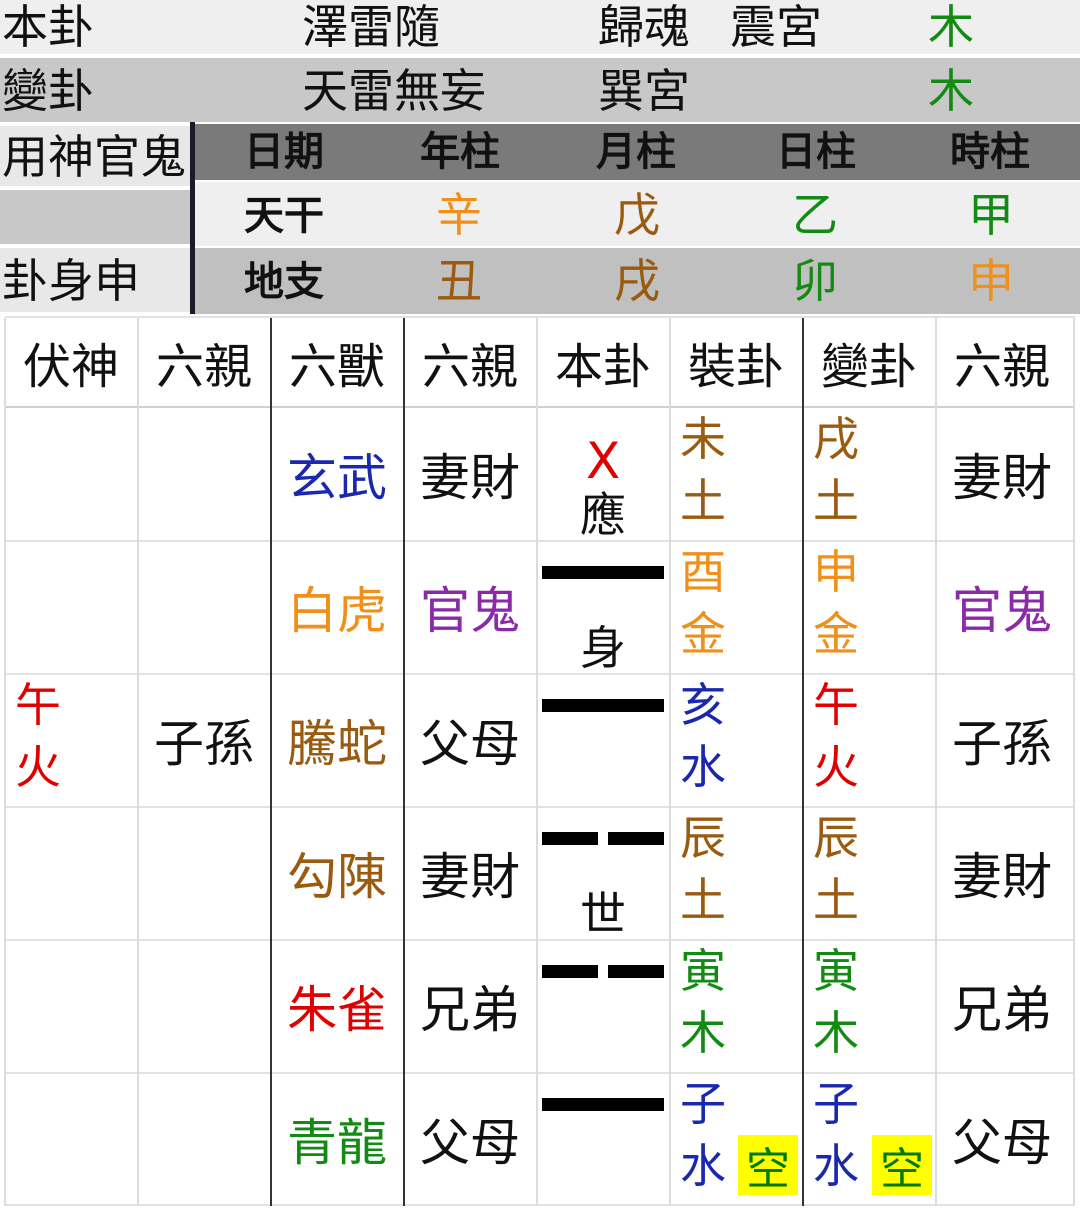 The image size is (1080, 1208). Describe the element at coordinates (703, 634) in the screenshot. I see `ben-gua-element: 金` at that location.